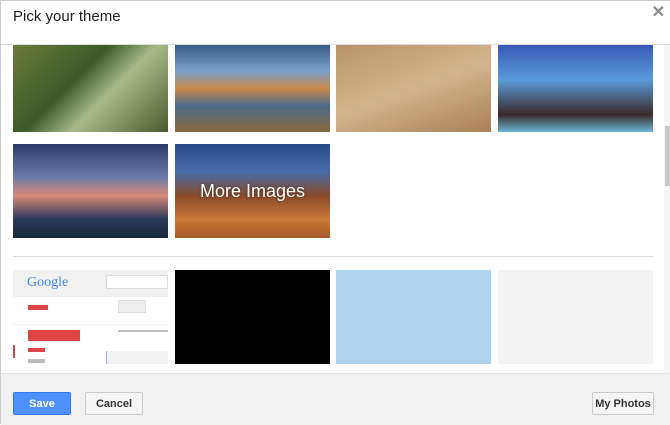  What do you see at coordinates (252, 317) in the screenshot?
I see `theme-dark` at bounding box center [252, 317].